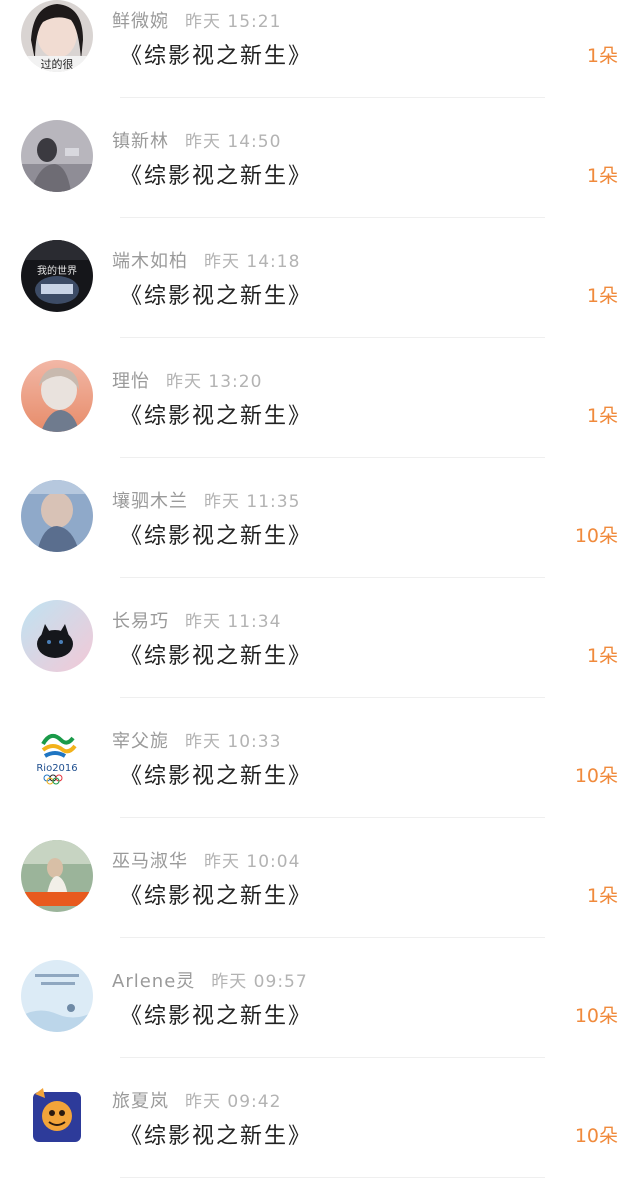 Image resolution: width=640 pixels, height=1200 pixels. Describe the element at coordinates (320, 660) in the screenshot. I see `list-item: 长易巧 昨天 11:34 《综影视之新生》 1朵` at that location.